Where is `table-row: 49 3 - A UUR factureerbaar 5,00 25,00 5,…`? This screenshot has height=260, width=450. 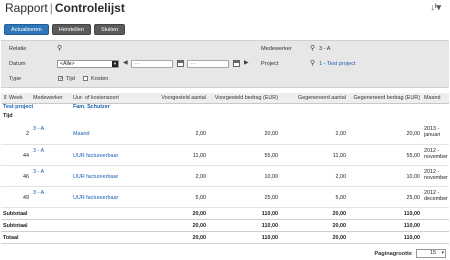 table-row: 49 3 - A UUR factureerbaar 5,00 25,00 5,… is located at coordinates (225, 197).